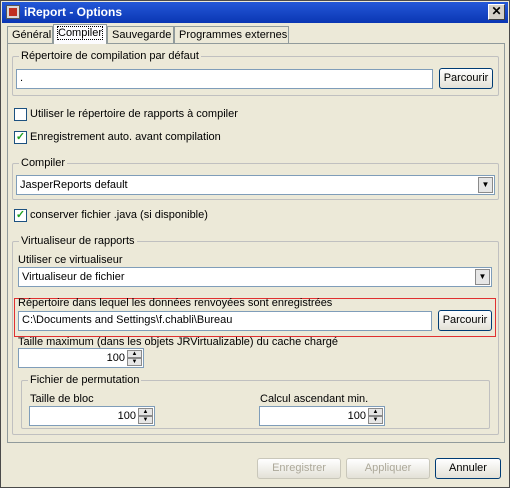 The height and width of the screenshot is (488, 510). Describe the element at coordinates (92, 416) in the screenshot. I see `block-size-spinner: 100 ▲ ▼` at that location.